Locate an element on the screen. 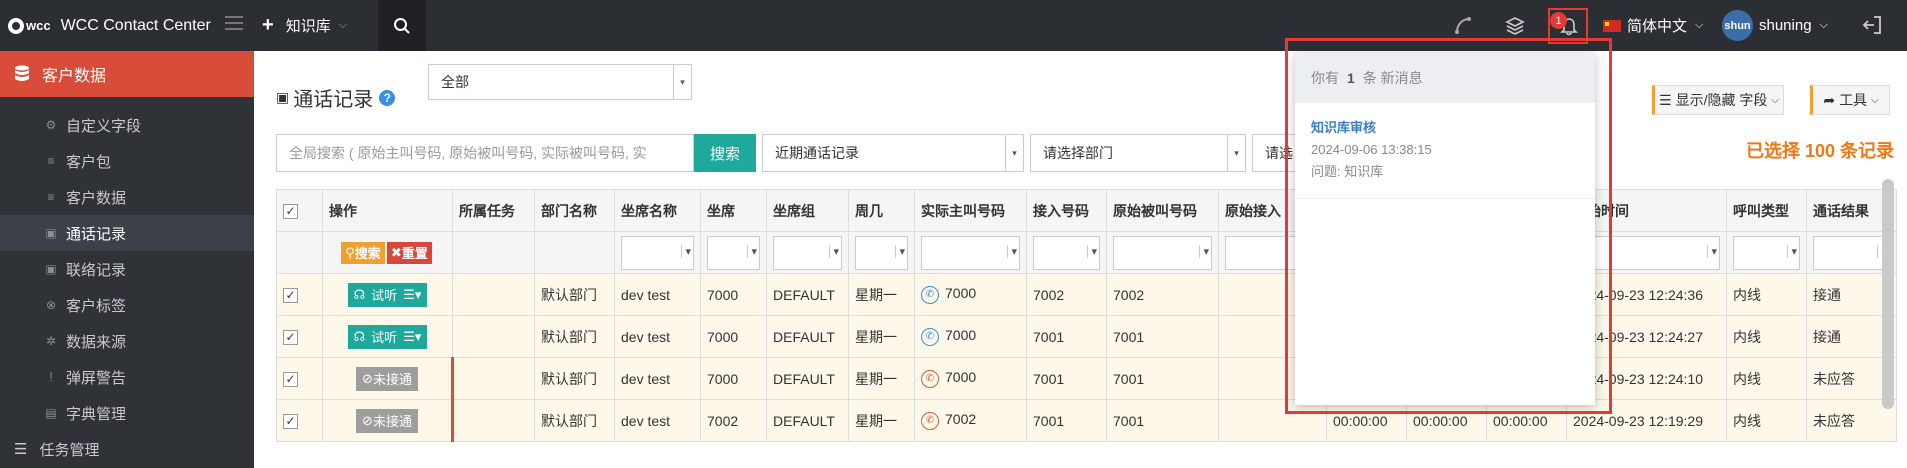 This screenshot has width=1907, height=468. column-header: 坐席 is located at coordinates (733, 210).